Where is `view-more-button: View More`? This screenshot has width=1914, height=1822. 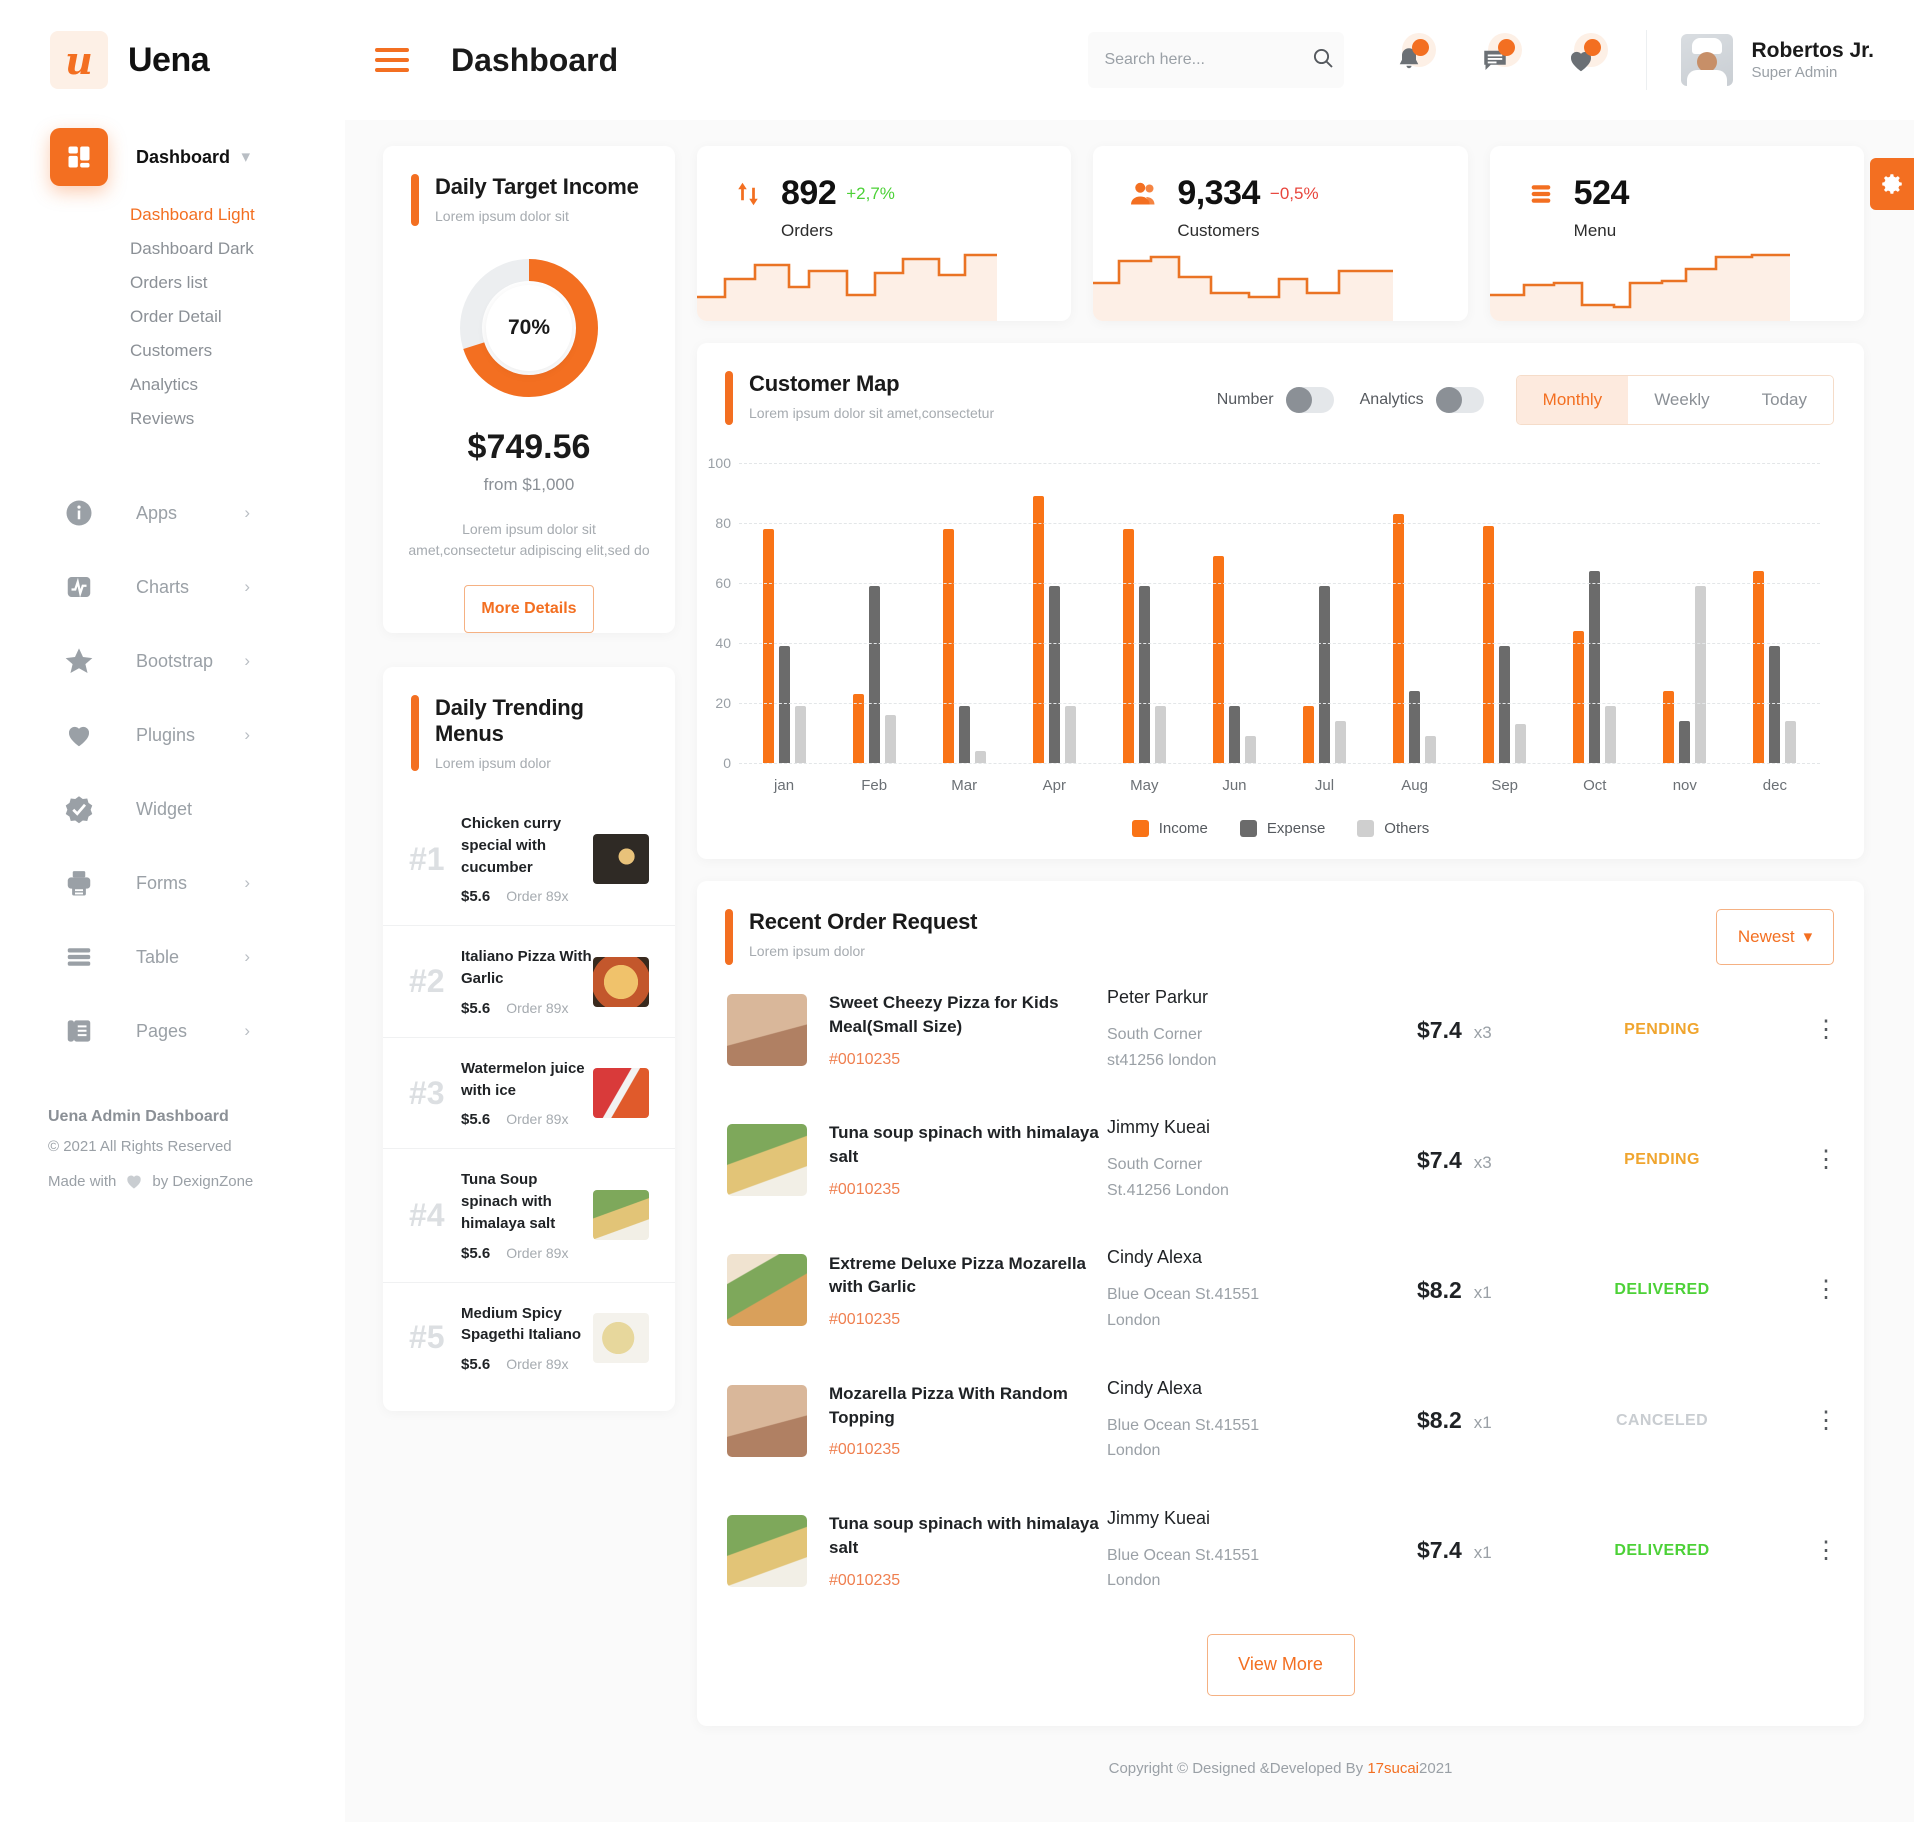 view-more-button: View More is located at coordinates (1280, 1664).